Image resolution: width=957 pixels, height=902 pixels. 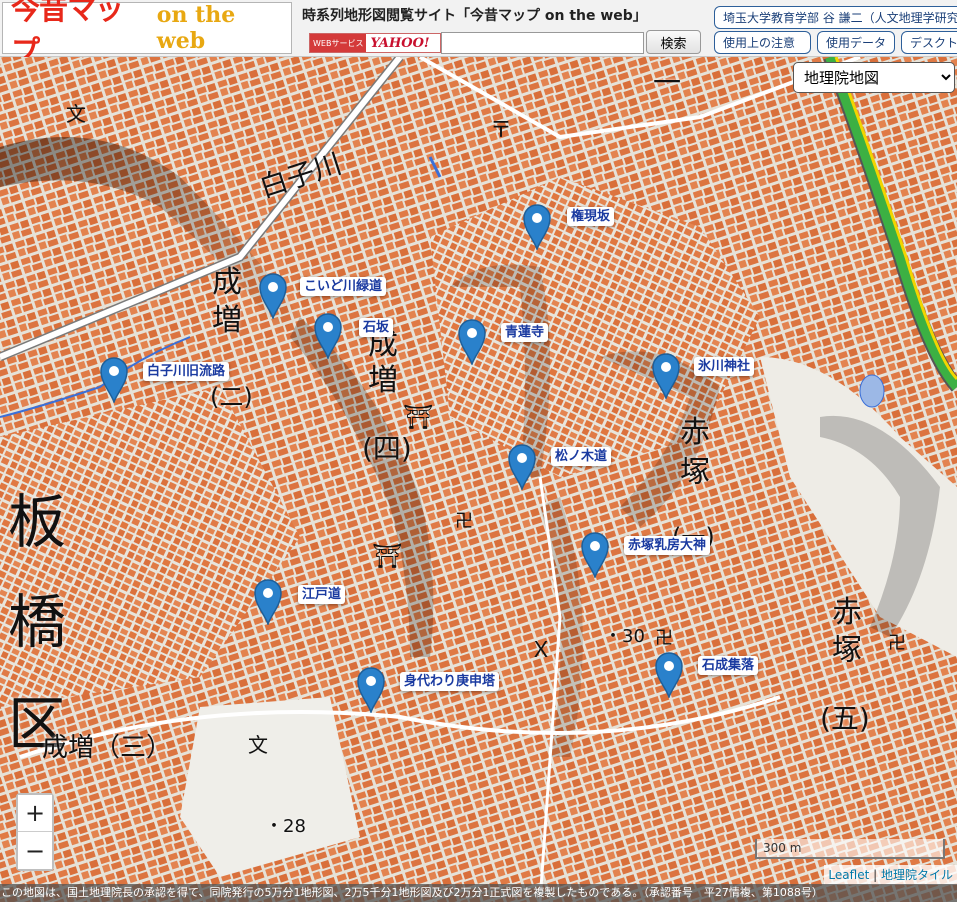 I want to click on base-layer-select: 地理院地図, so click(x=874, y=77).